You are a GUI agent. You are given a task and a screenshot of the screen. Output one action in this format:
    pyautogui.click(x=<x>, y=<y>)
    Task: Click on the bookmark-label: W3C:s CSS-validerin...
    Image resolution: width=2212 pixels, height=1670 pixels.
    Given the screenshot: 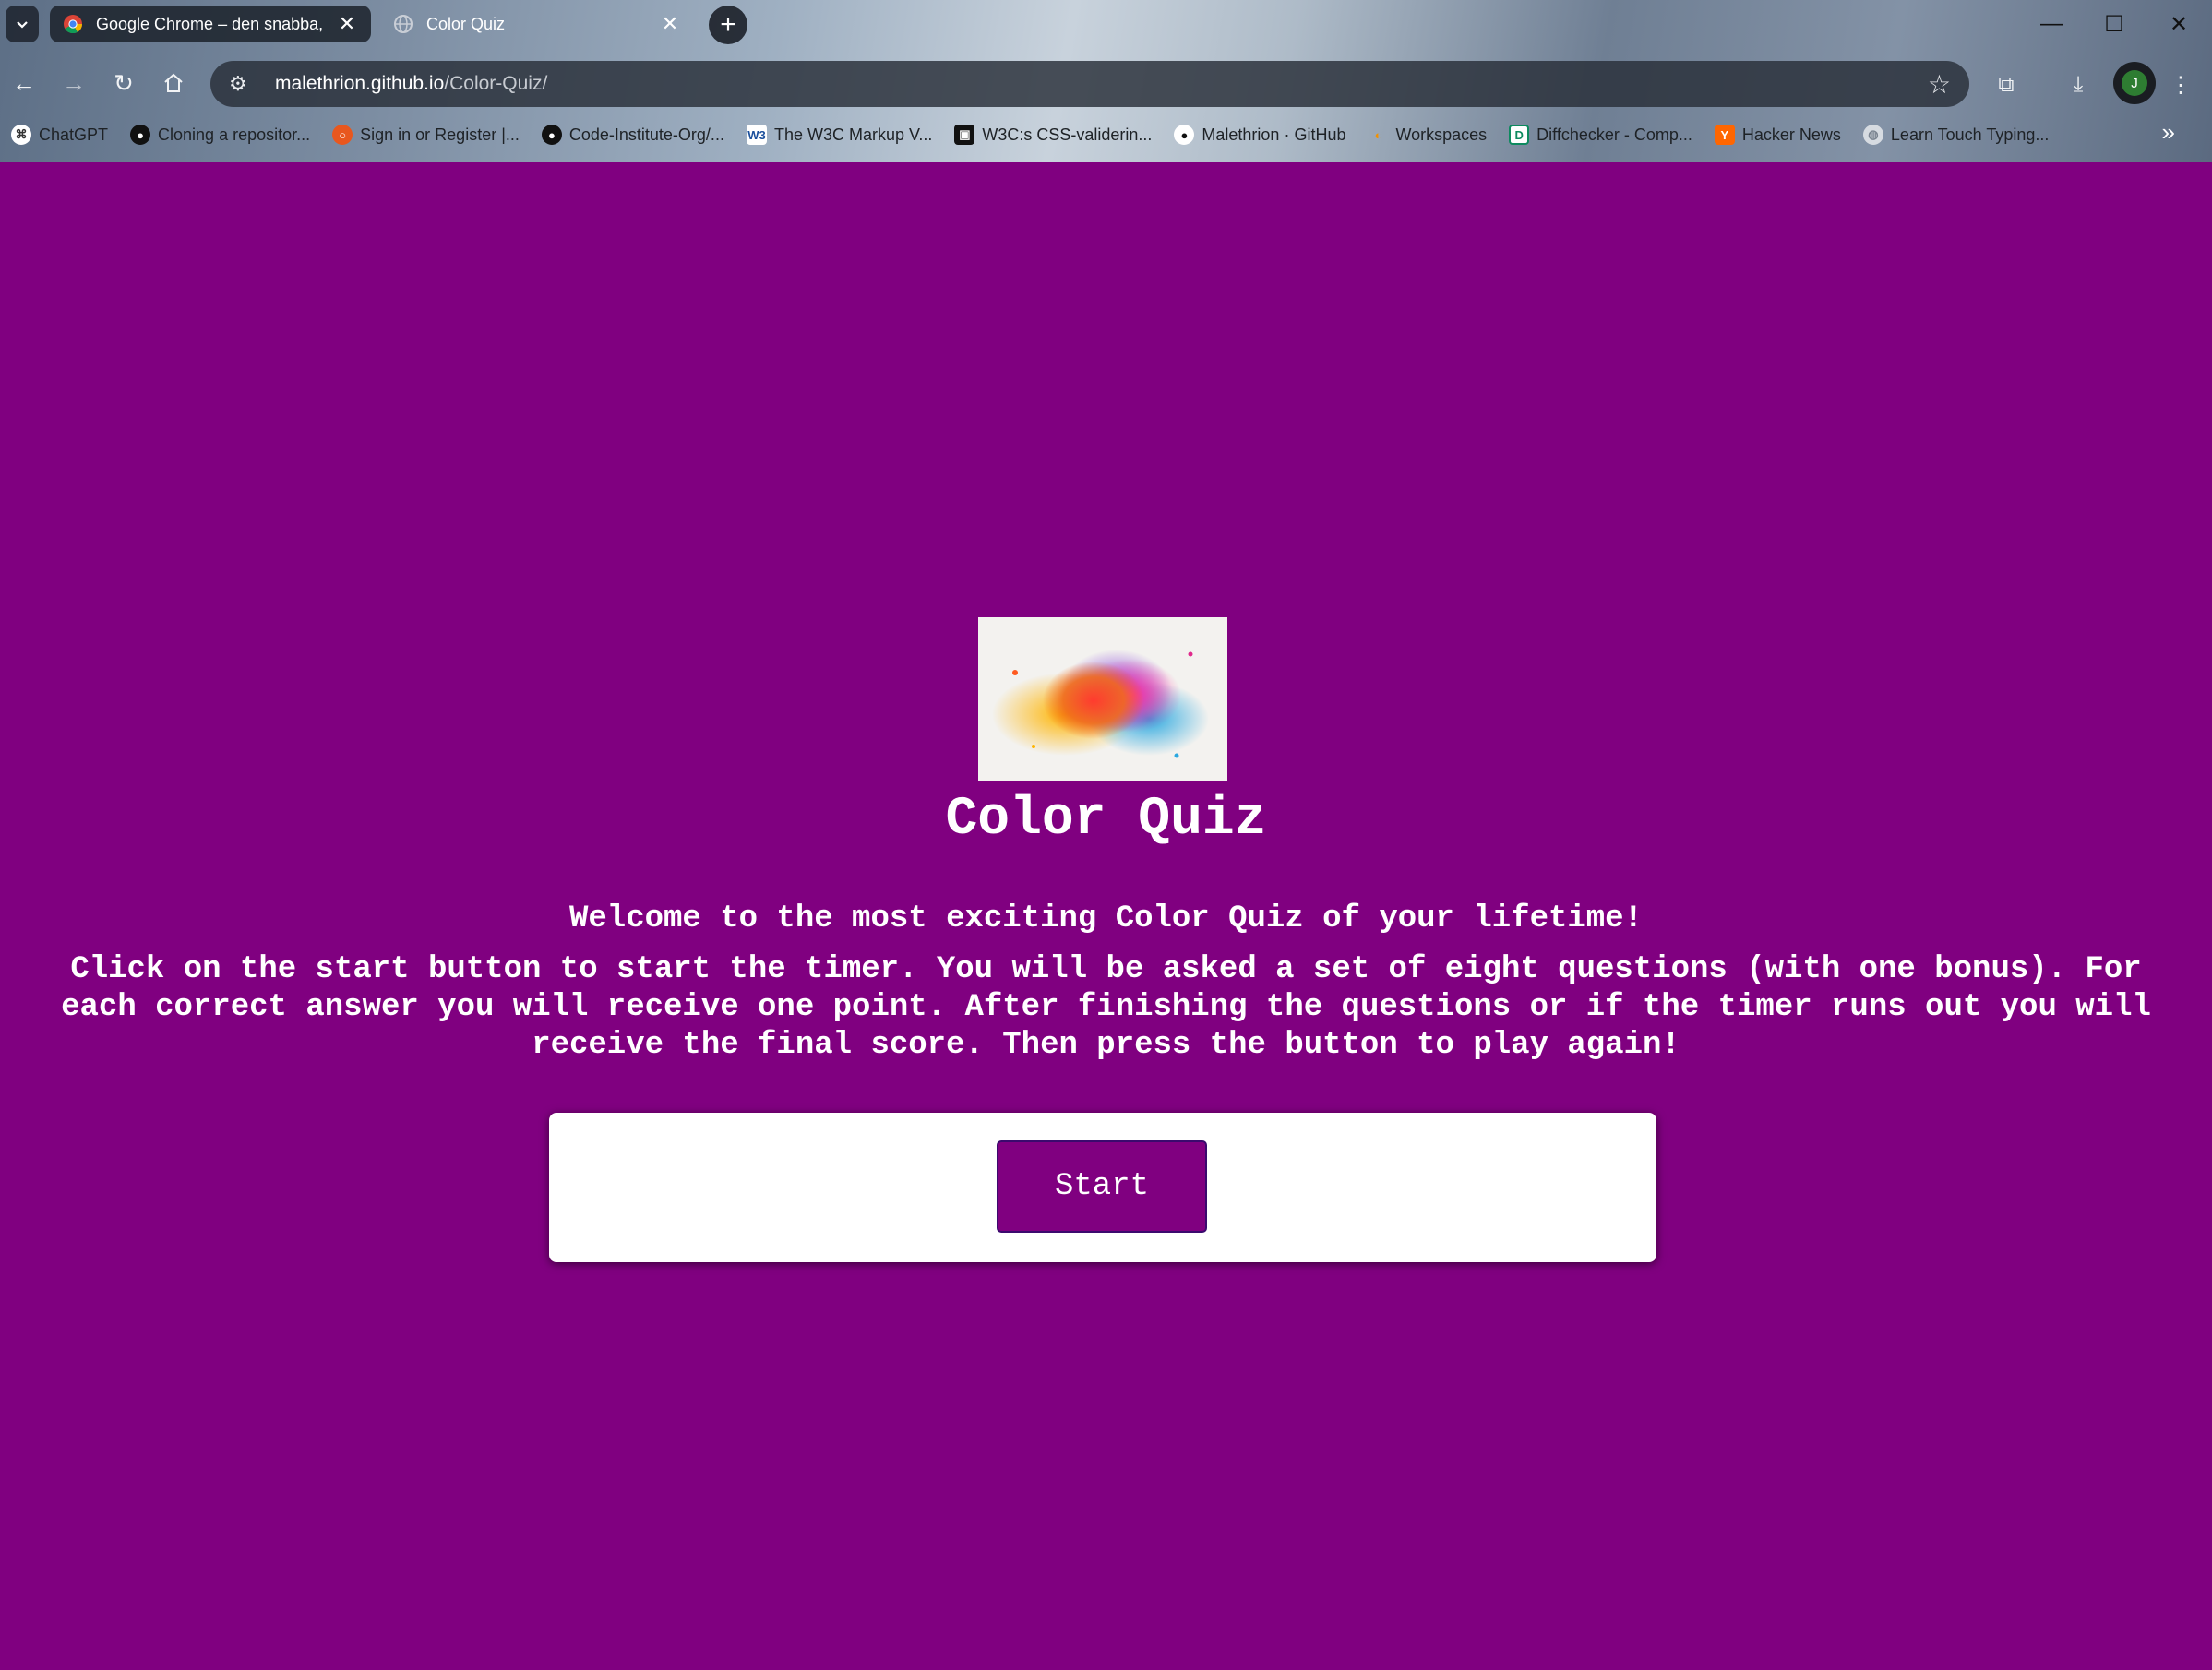 What is the action you would take?
    pyautogui.click(x=1067, y=134)
    